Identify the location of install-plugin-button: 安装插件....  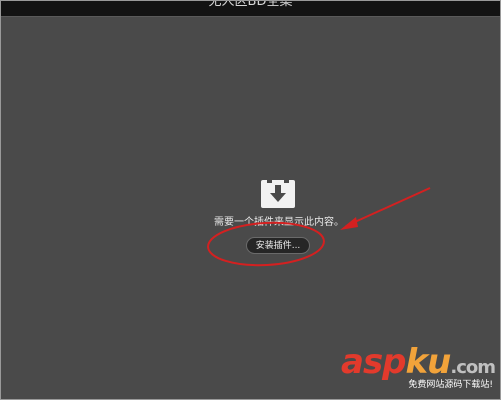
(278, 245).